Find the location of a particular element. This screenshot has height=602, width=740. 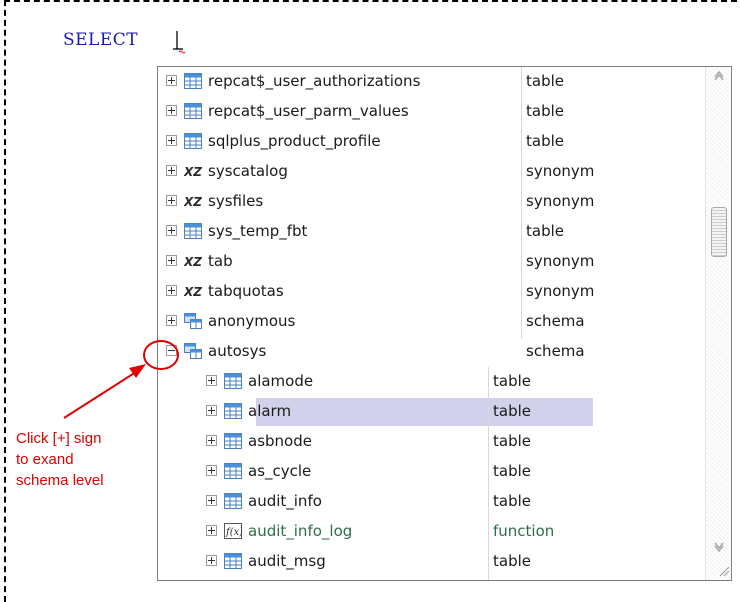

item-name: alarm is located at coordinates (270, 411).